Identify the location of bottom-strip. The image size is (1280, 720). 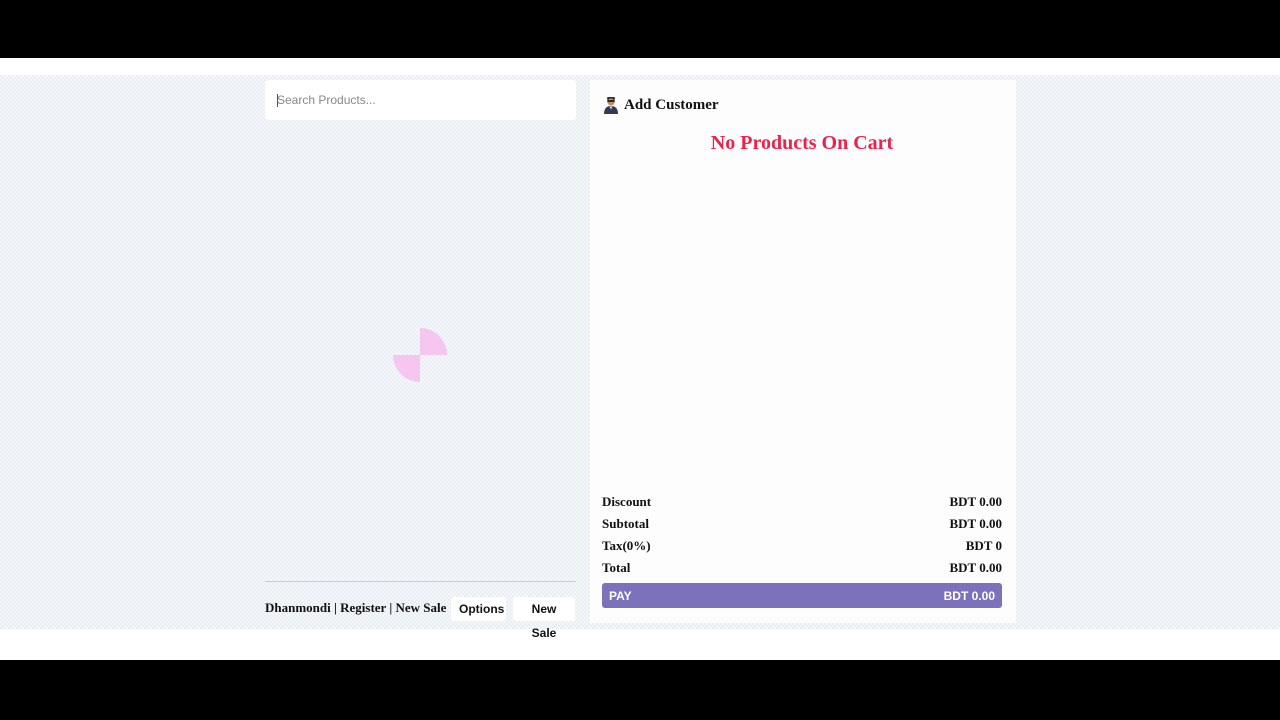
(640, 644).